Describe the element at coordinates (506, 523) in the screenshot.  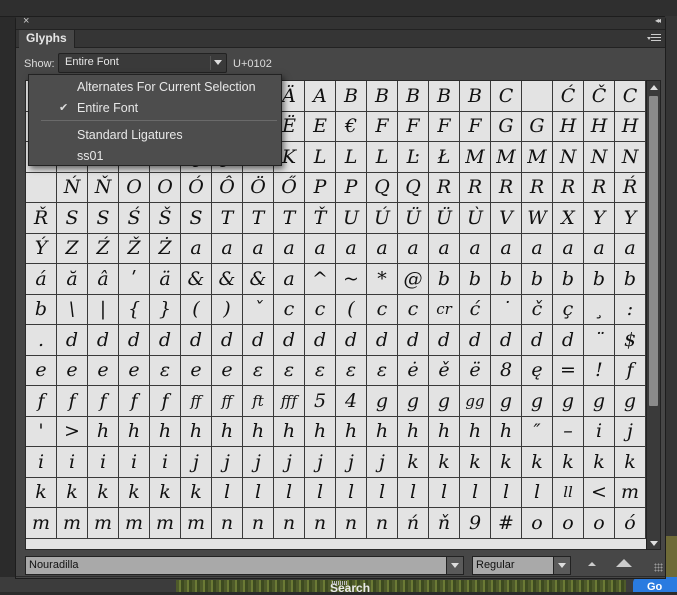
I see `glyph-cell: #` at that location.